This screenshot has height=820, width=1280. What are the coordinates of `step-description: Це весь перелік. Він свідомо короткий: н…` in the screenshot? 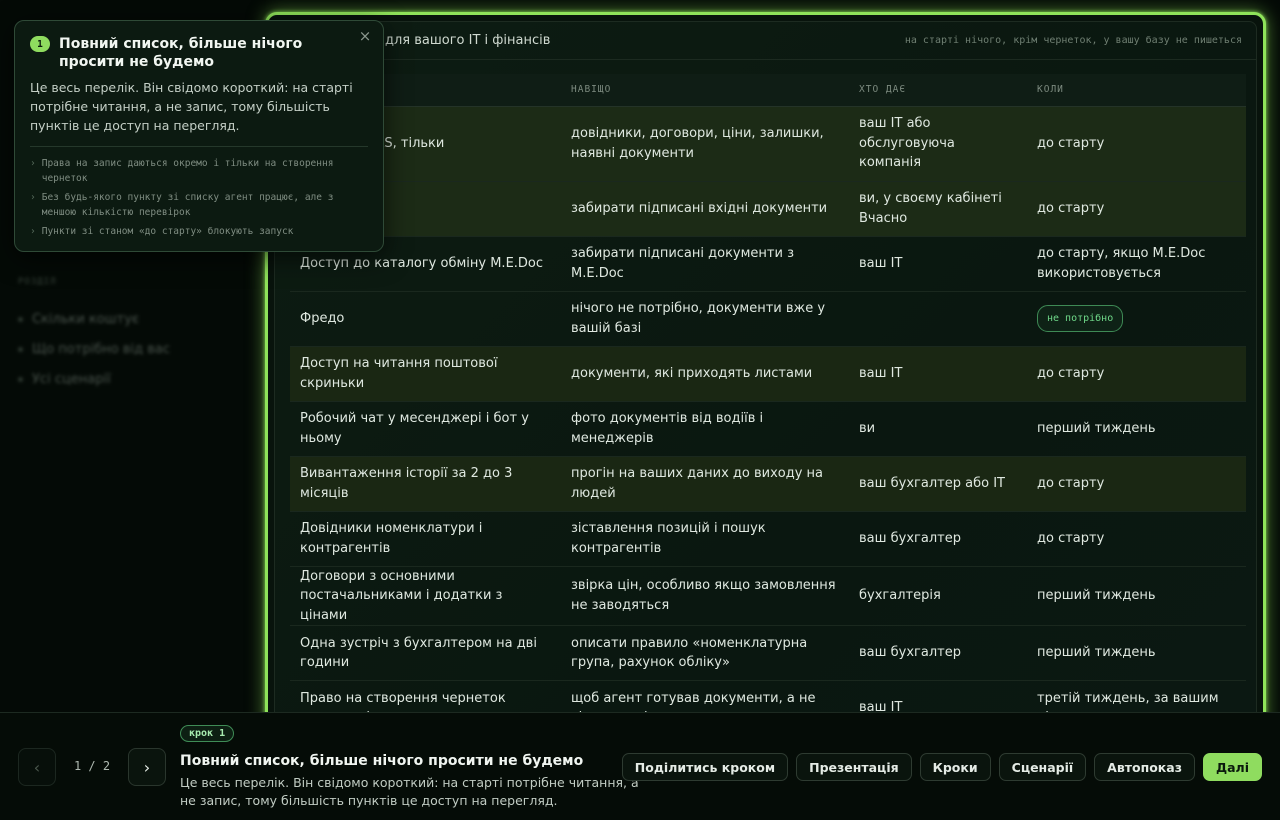 It's located at (409, 791).